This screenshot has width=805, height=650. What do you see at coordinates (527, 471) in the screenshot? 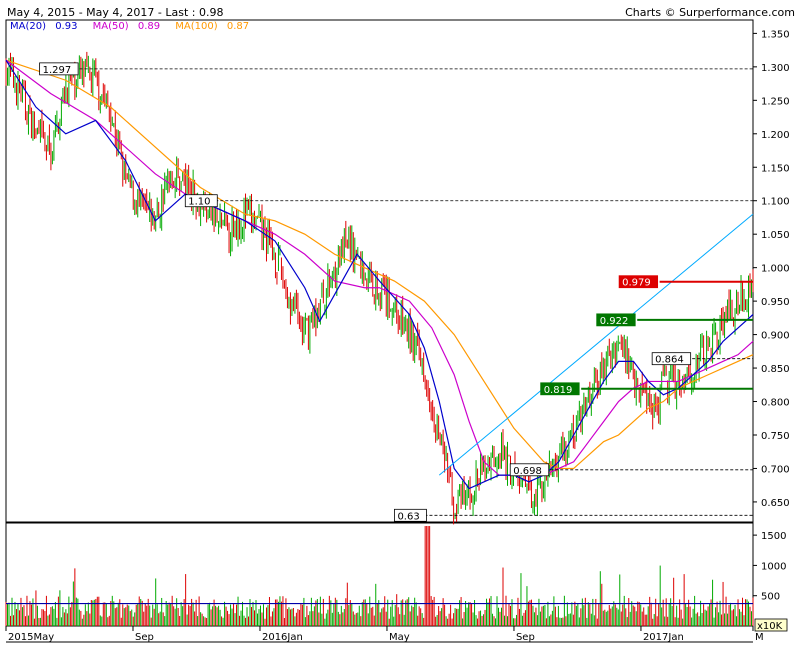
I see `level-tag-label: 0.698` at bounding box center [527, 471].